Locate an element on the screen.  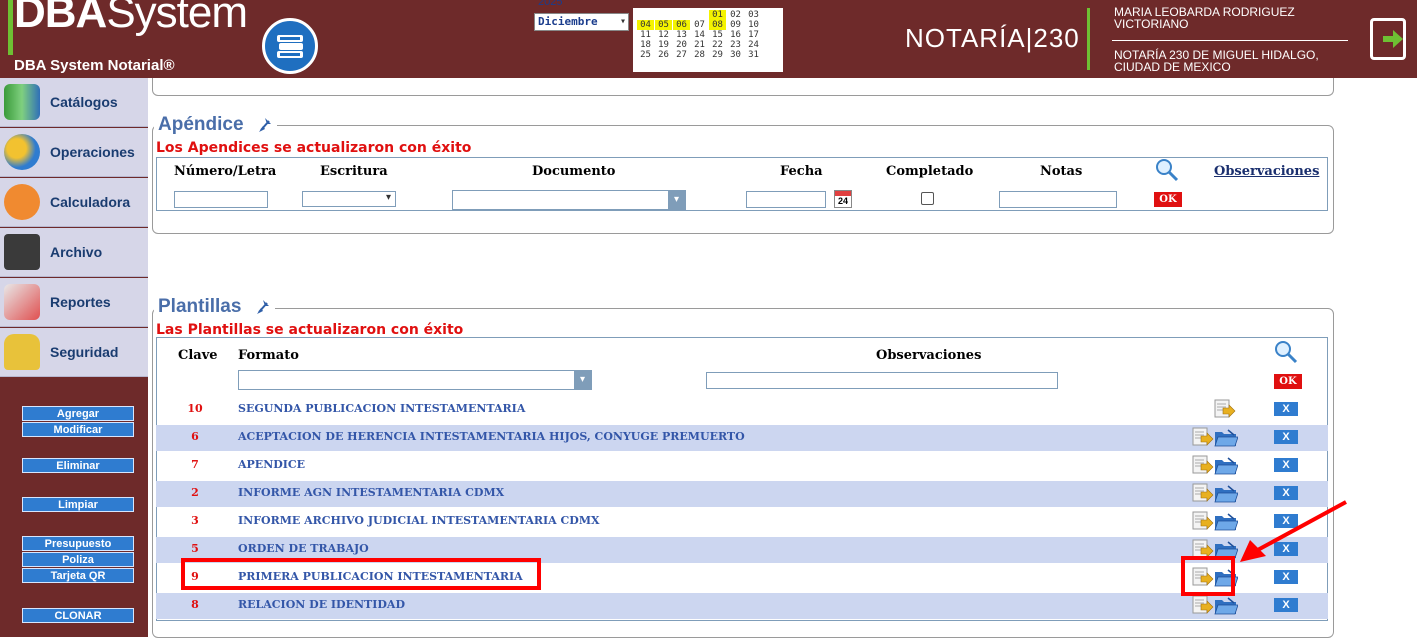
calendar-icon: 24 is located at coordinates (843, 199).